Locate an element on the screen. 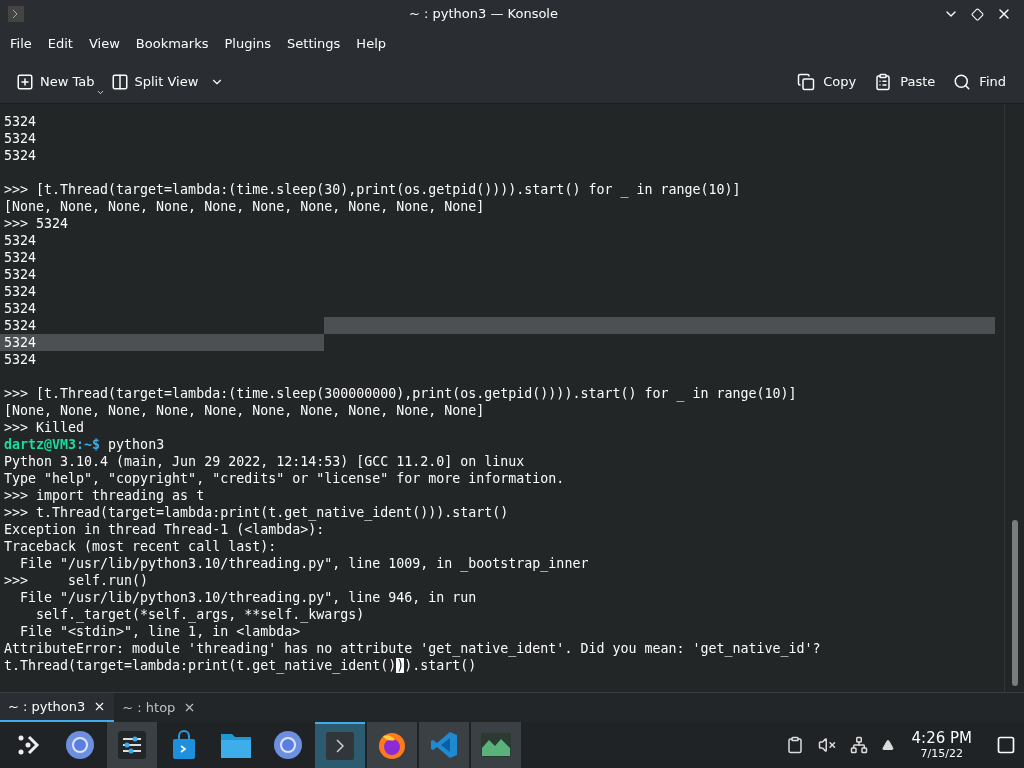 The width and height of the screenshot is (1024, 768). terminal-line: Type "help", "copyright", "credits" or "license" for more information. is located at coordinates (284, 478).